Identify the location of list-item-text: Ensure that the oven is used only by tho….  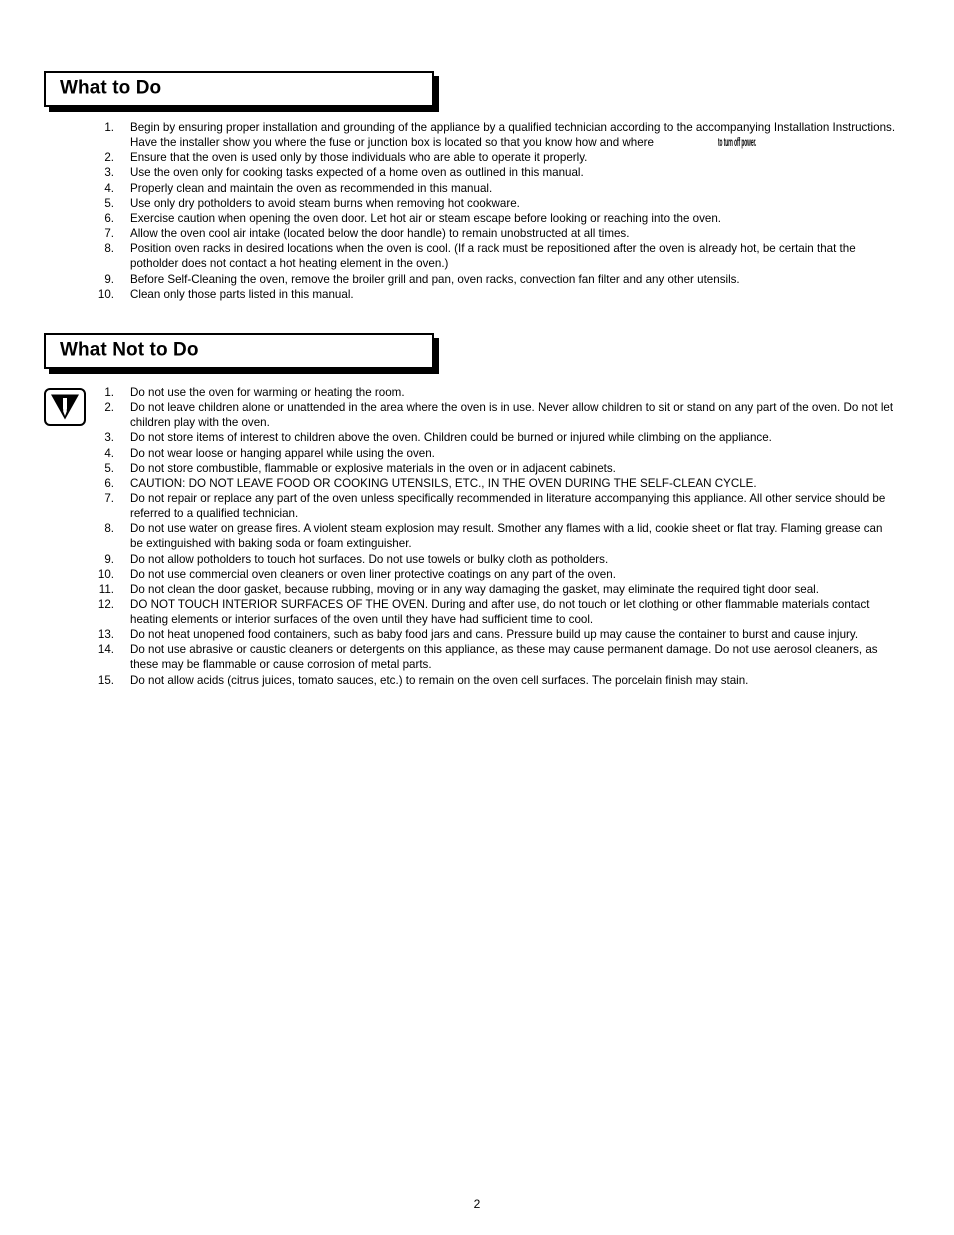
(359, 158).